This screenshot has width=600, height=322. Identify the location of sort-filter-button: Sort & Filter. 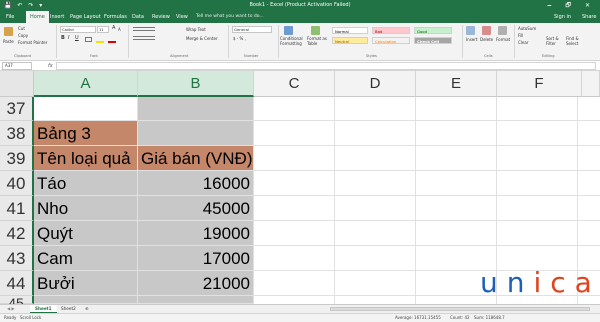
(555, 41).